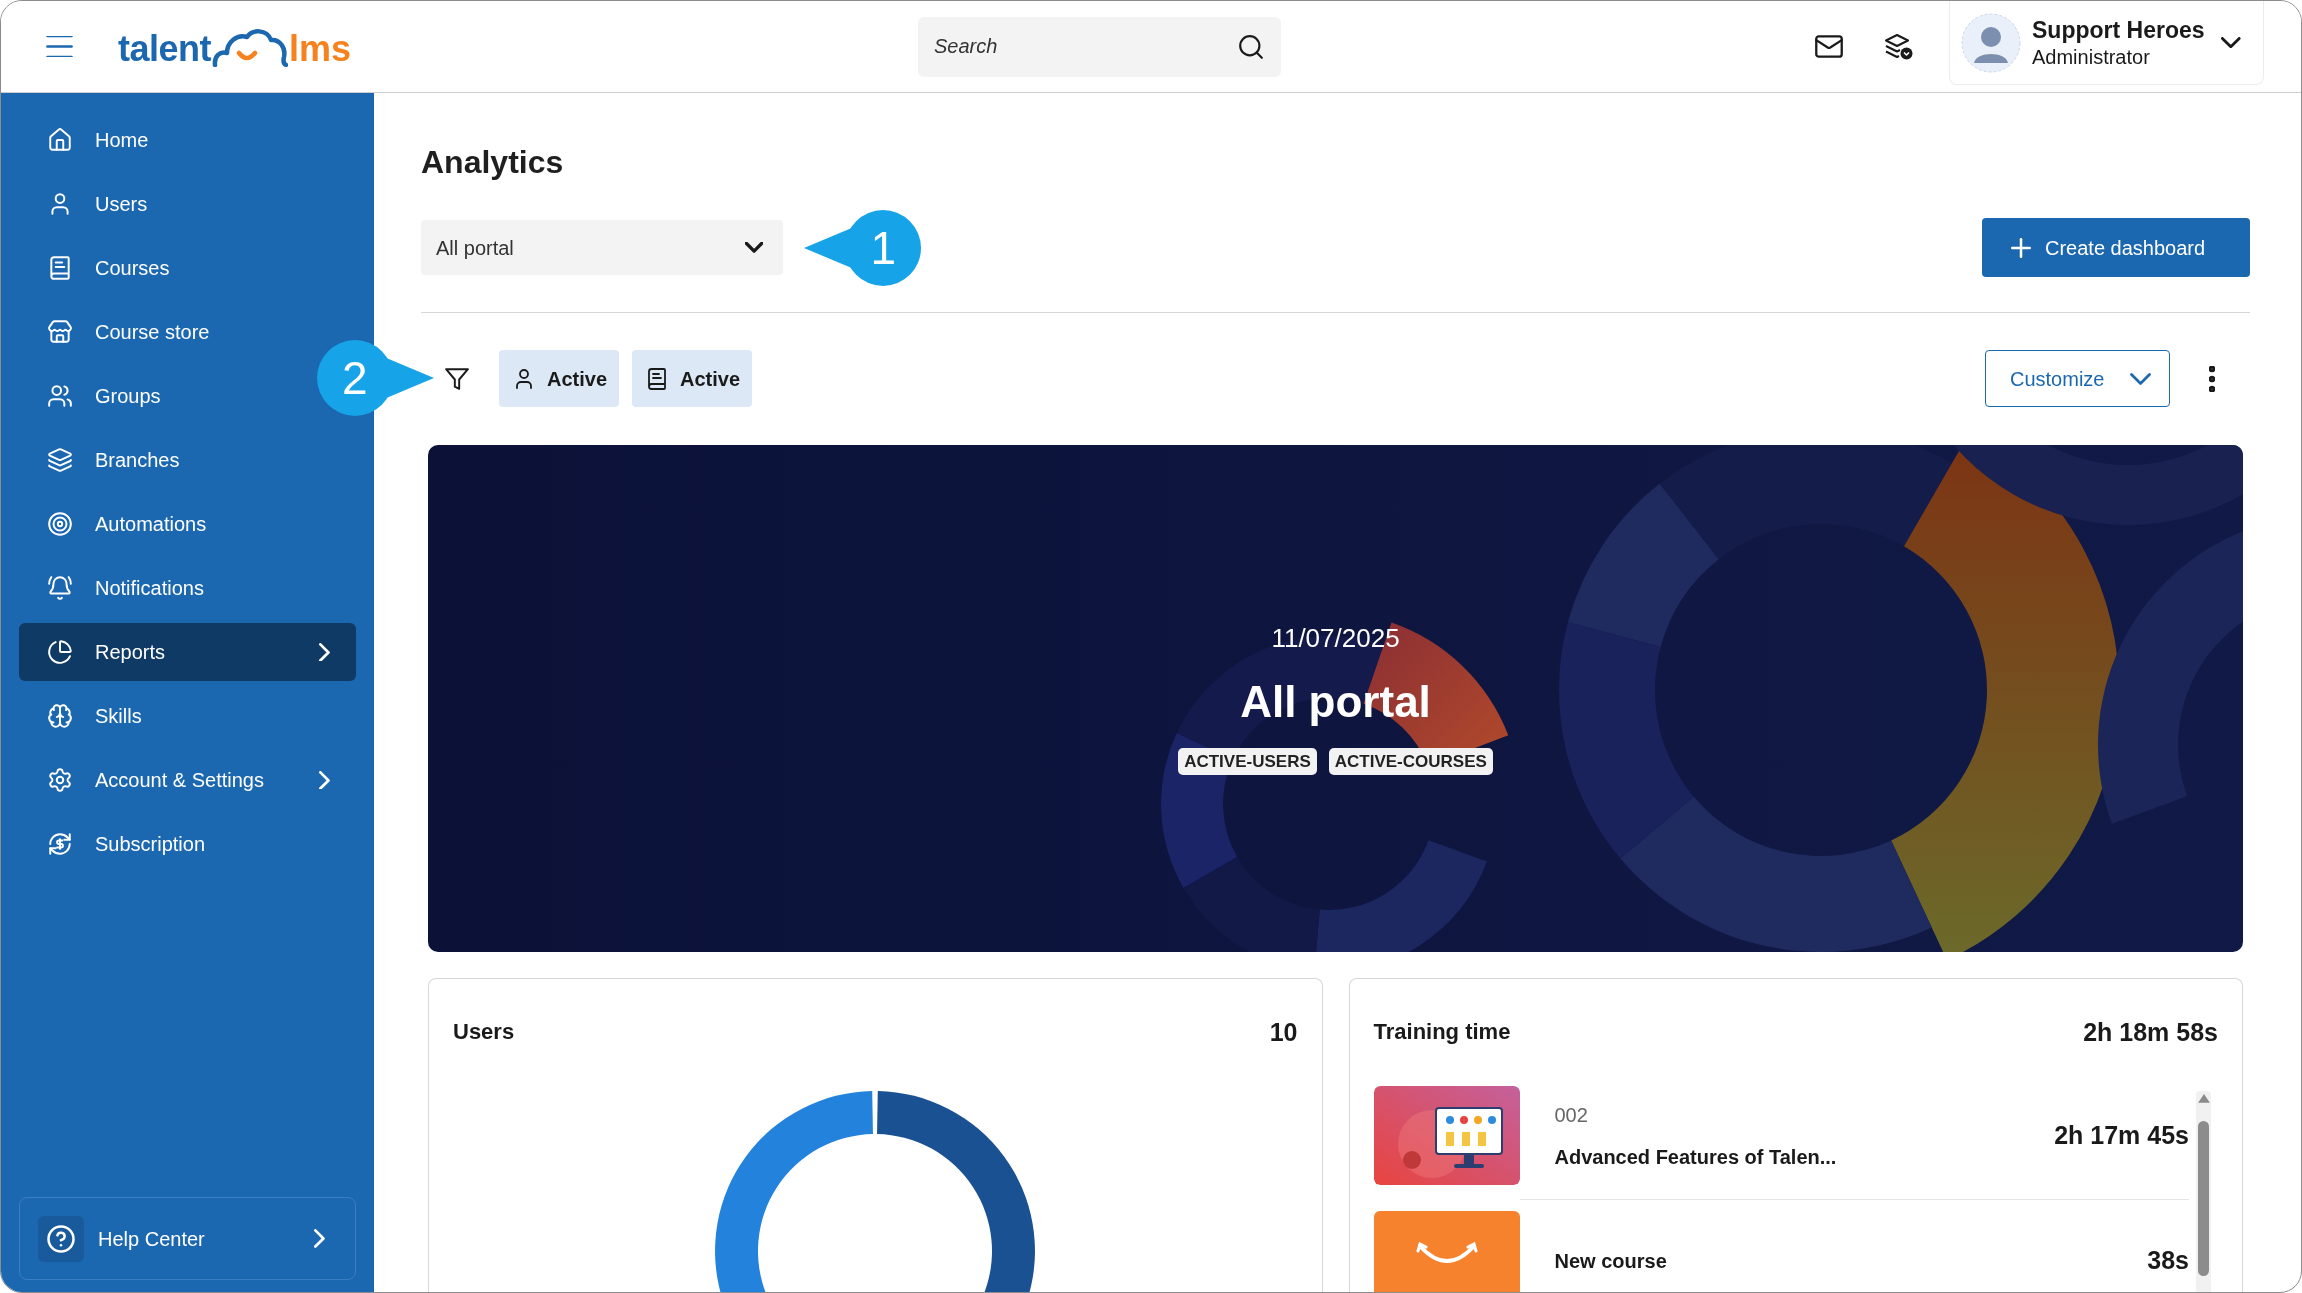 This screenshot has width=2302, height=1293. Describe the element at coordinates (1335, 638) in the screenshot. I see `banner-date: 11/07/2025` at that location.